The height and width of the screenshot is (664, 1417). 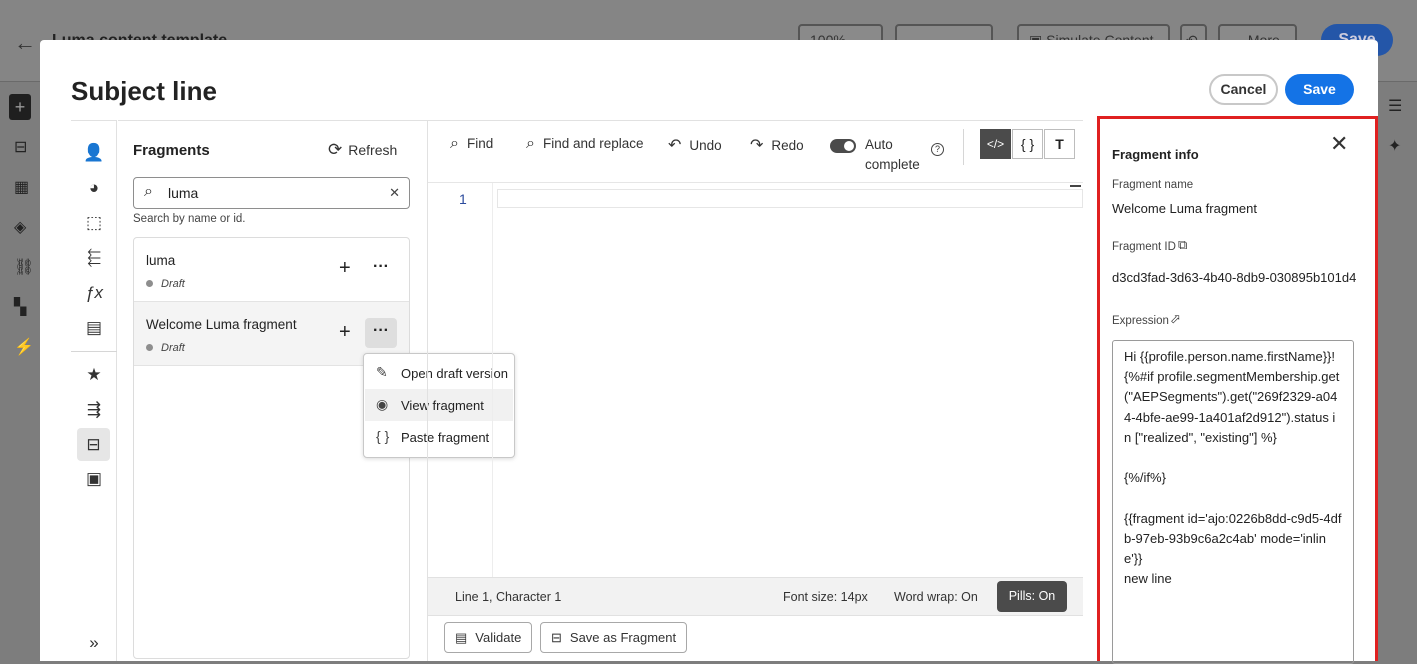 What do you see at coordinates (892, 154) in the screenshot?
I see `auto-complete-label: Auto complete` at bounding box center [892, 154].